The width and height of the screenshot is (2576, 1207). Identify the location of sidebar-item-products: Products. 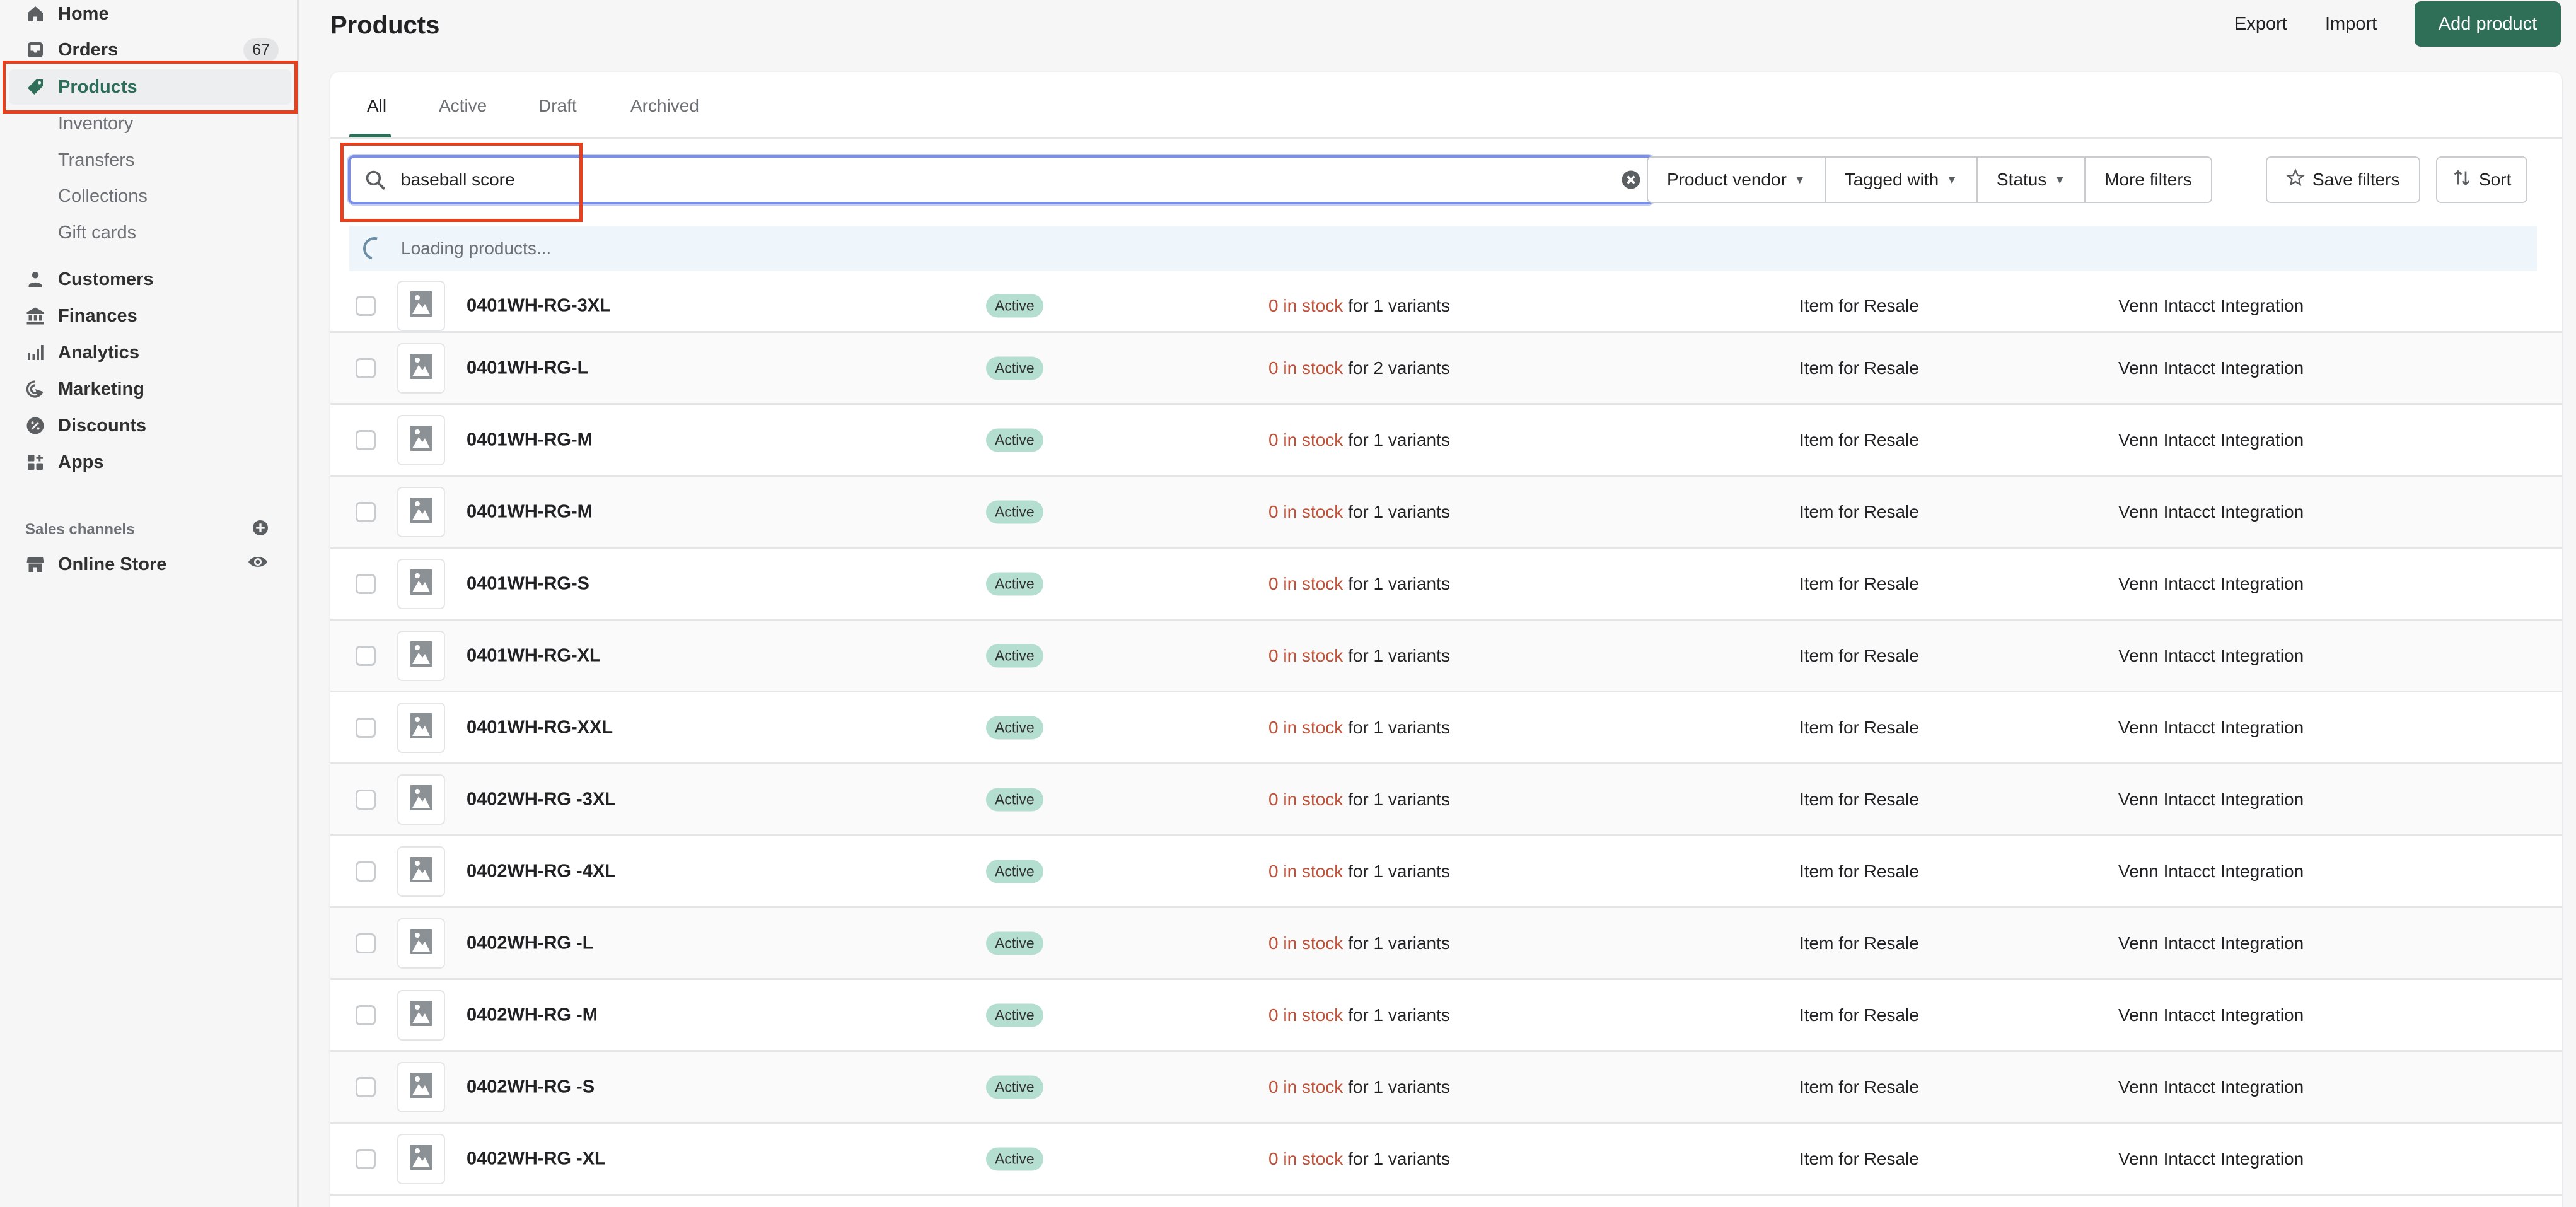
(150, 87).